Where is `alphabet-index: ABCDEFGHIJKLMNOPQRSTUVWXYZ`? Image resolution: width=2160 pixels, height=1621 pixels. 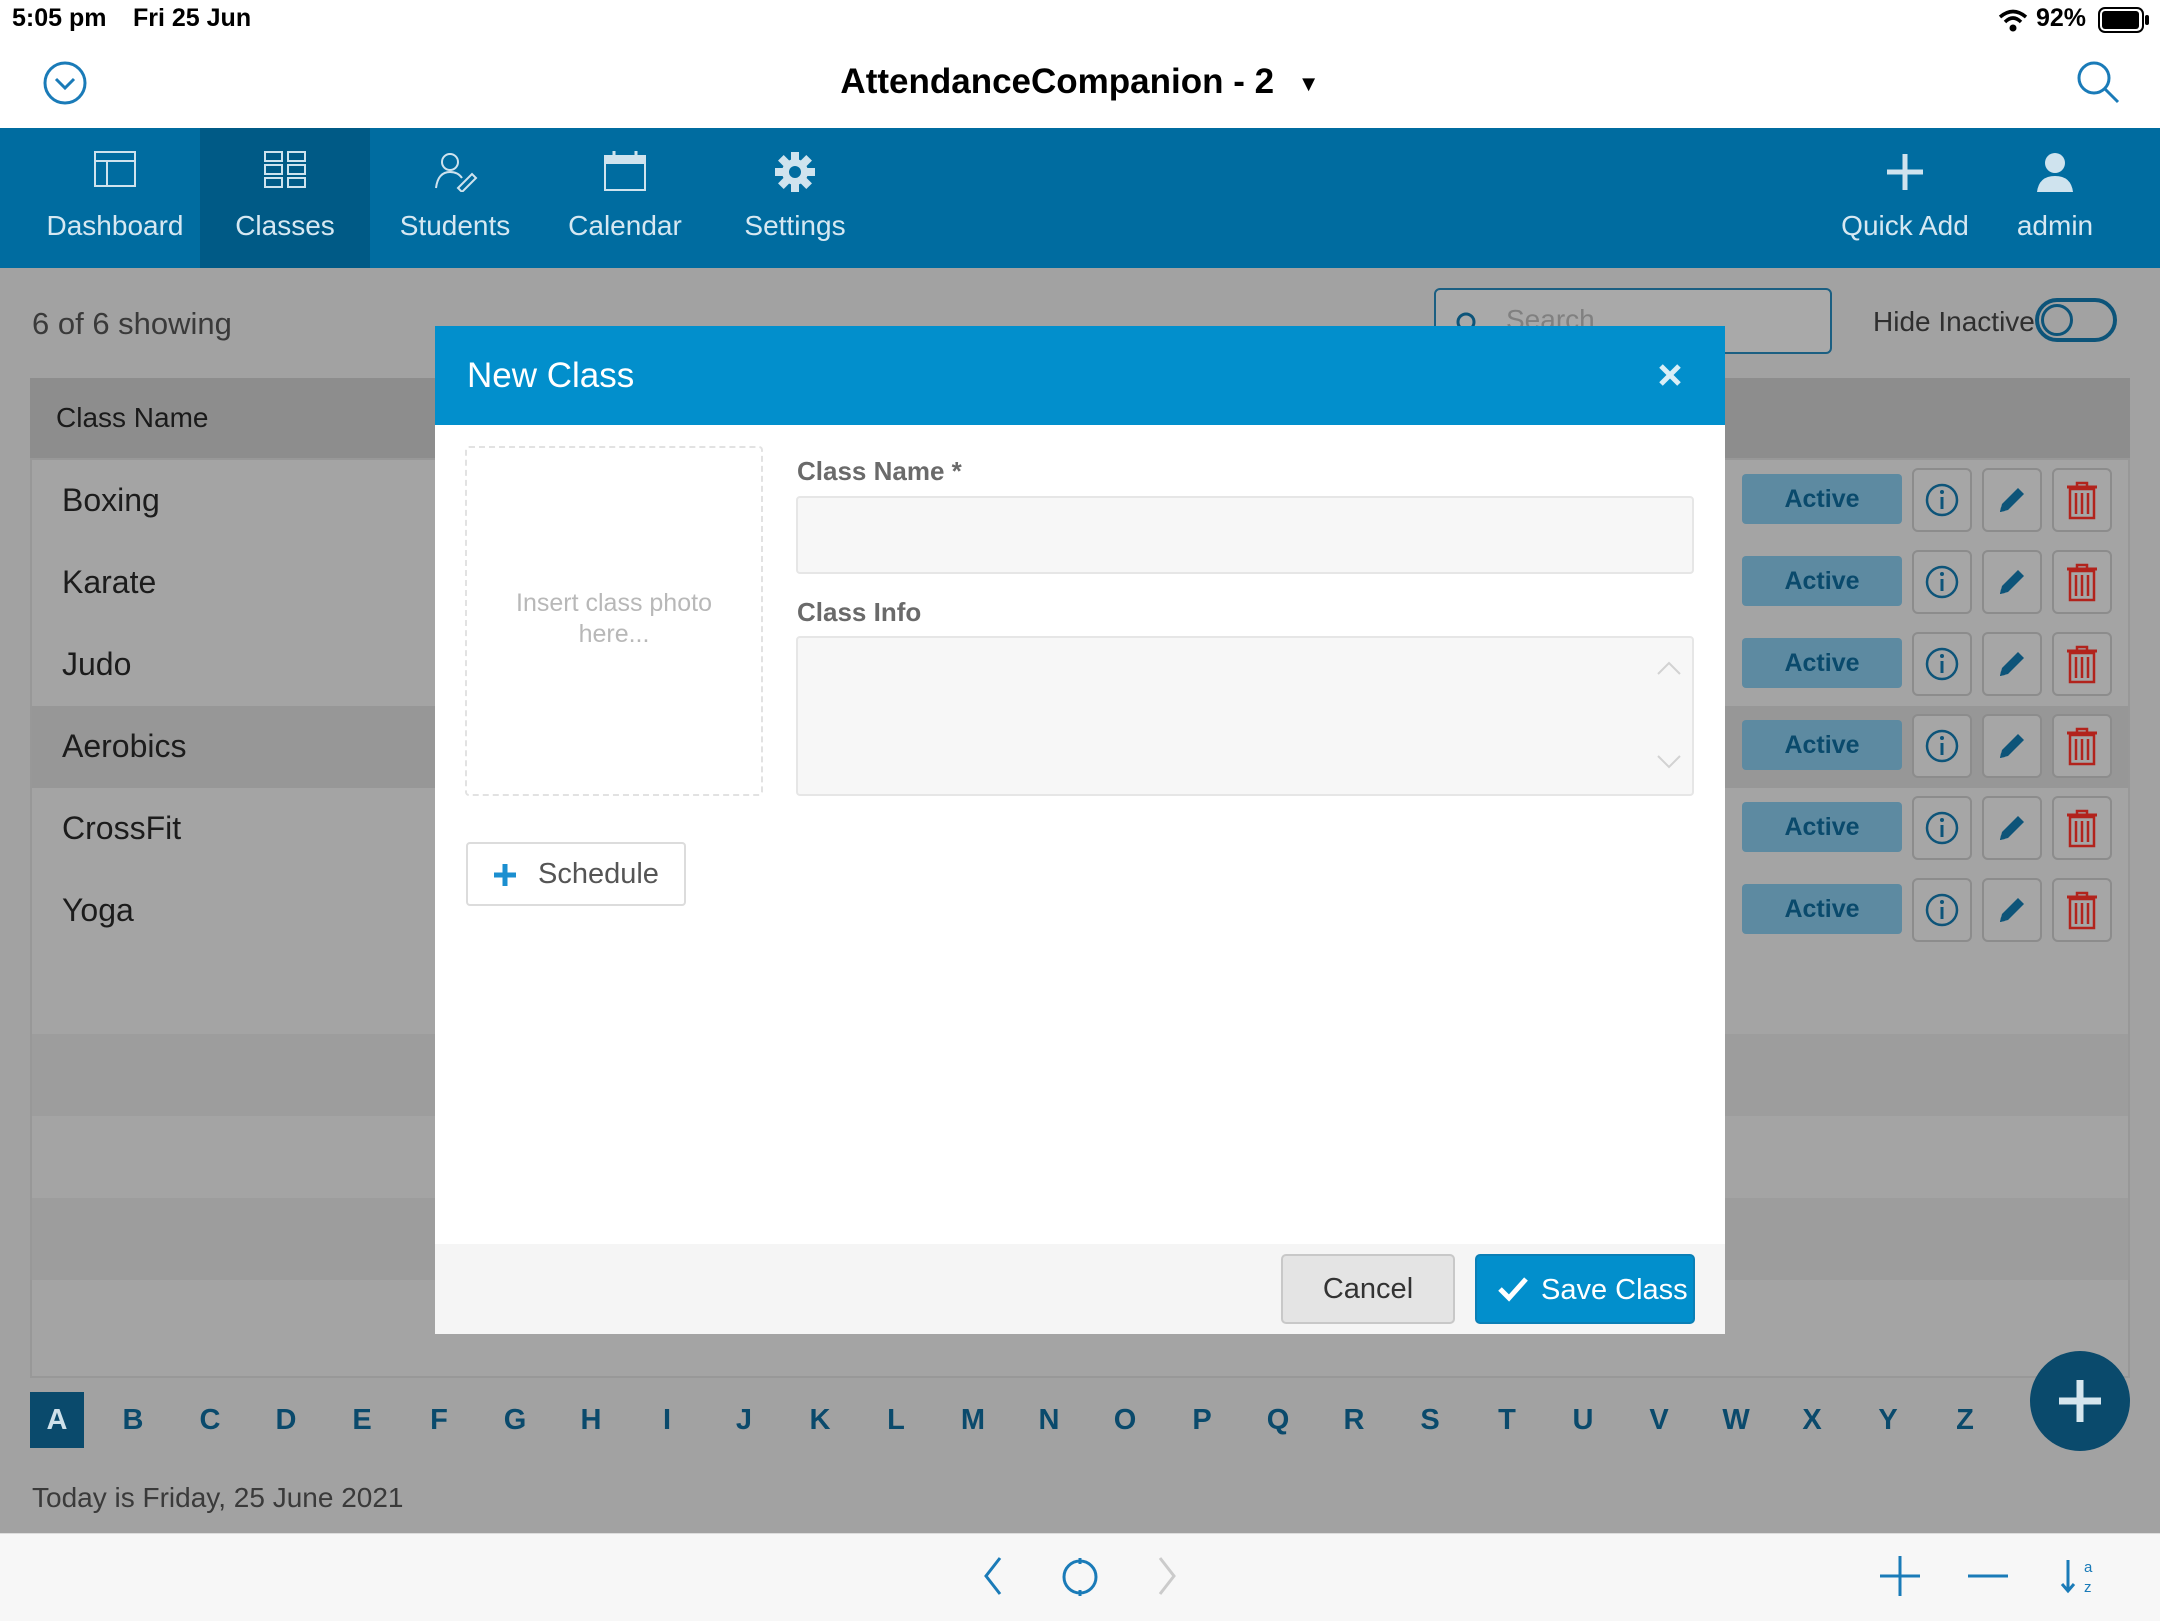
alphabet-index: ABCDEFGHIJKLMNOPQRSTUVWXYZ is located at coordinates (1045, 1422).